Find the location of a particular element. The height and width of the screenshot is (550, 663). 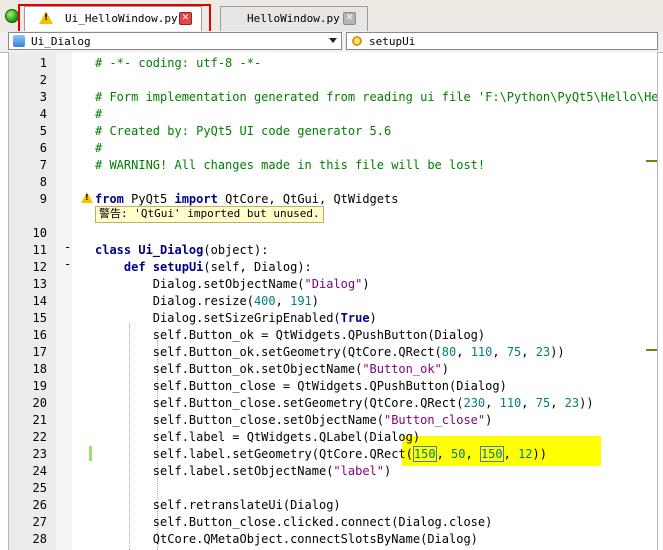

fold-marker-def: - is located at coordinates (67, 264).